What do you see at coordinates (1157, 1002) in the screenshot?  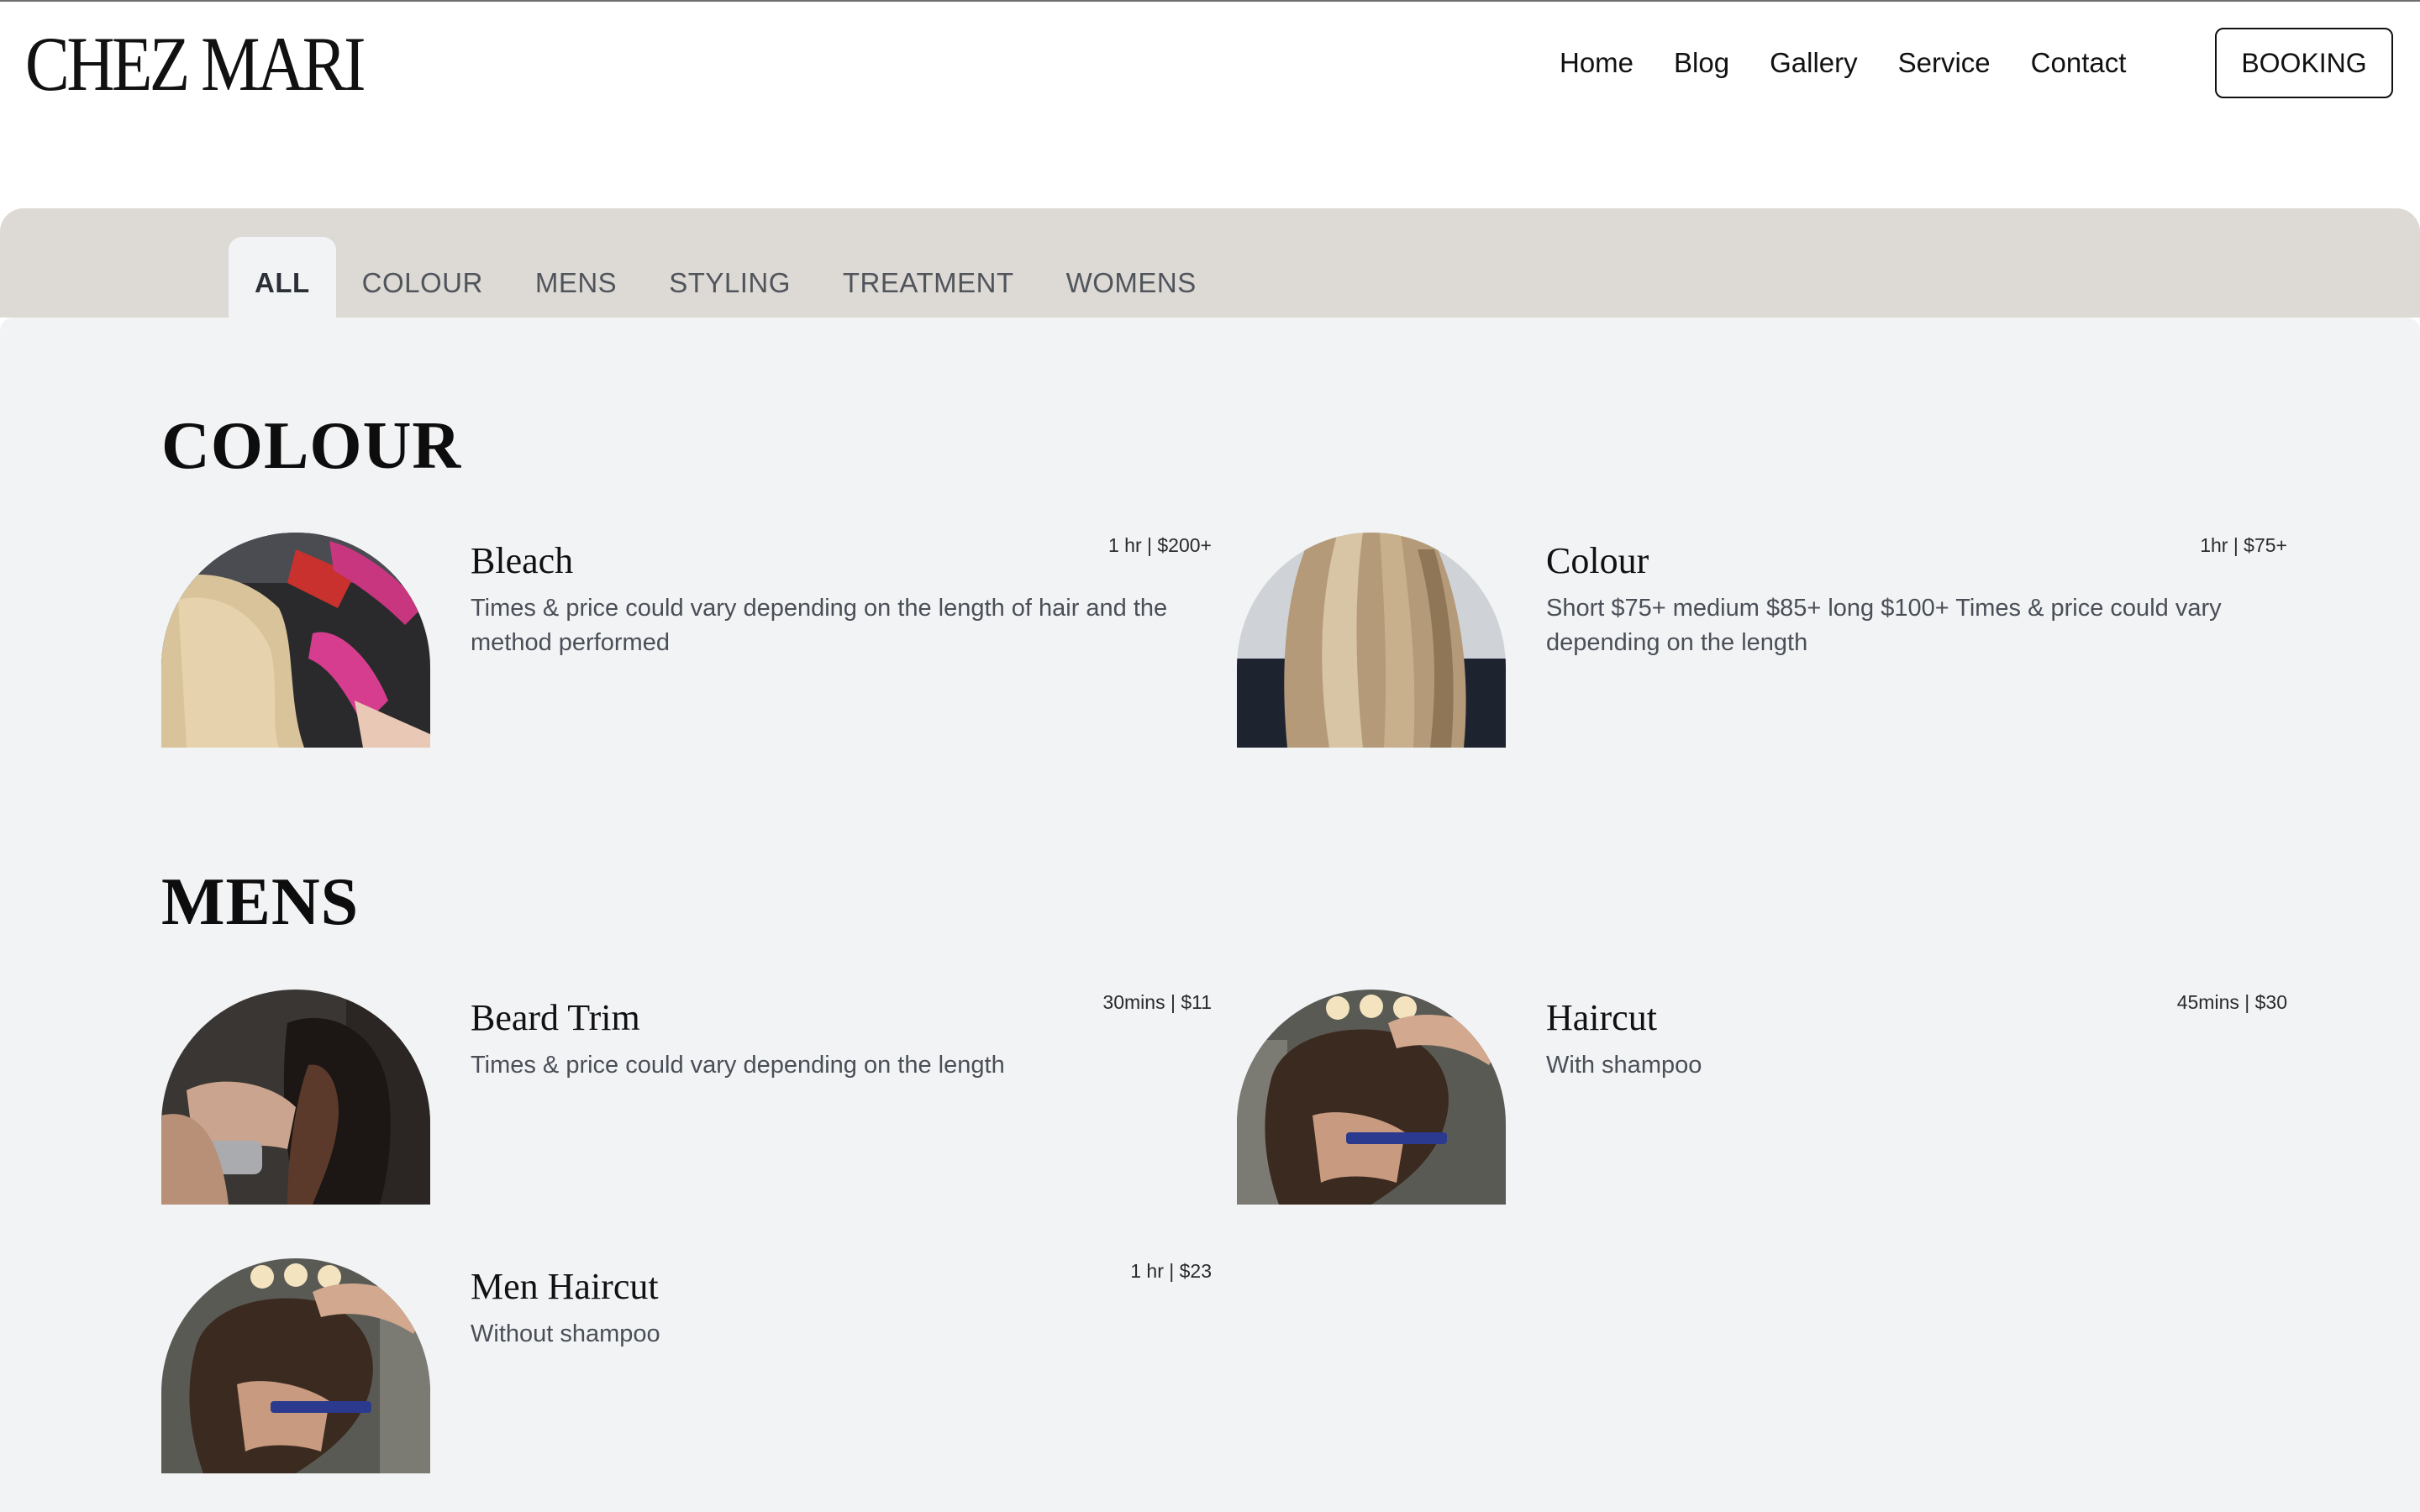 I see `service-meta: 30mins | $11` at bounding box center [1157, 1002].